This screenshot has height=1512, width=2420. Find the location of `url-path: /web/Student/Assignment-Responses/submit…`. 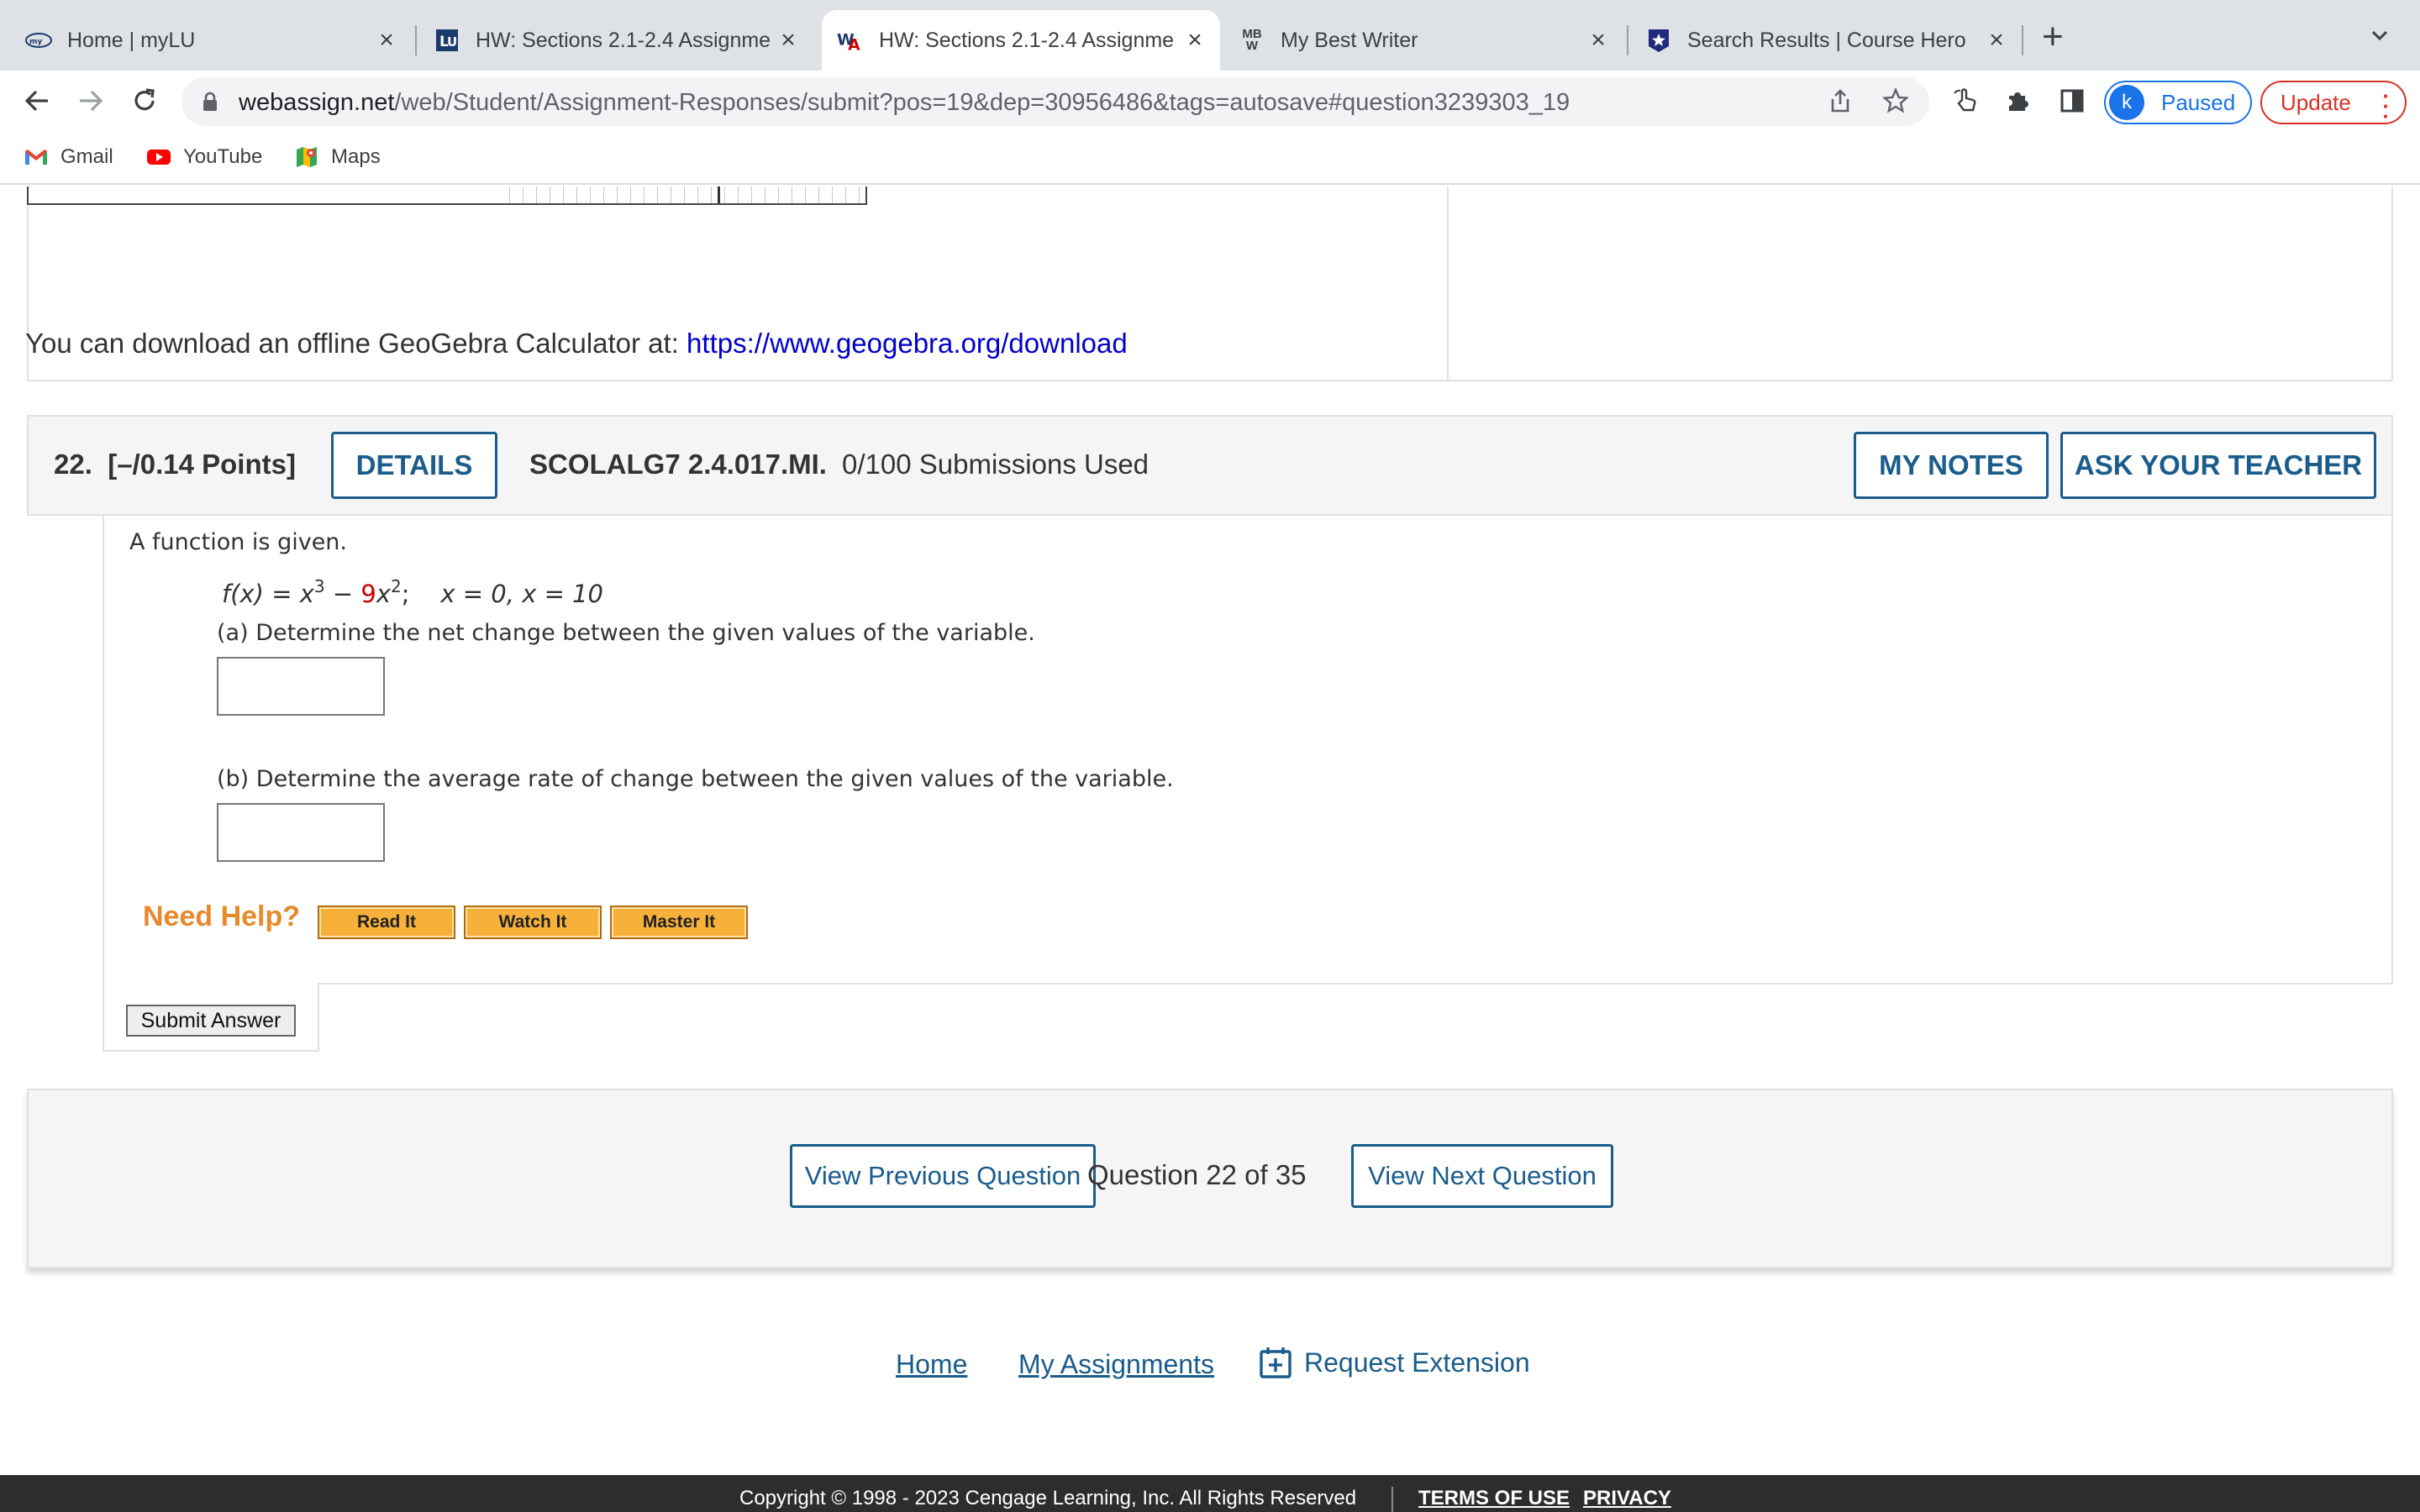

url-path: /web/Student/Assignment-Responses/submit… is located at coordinates (982, 102).